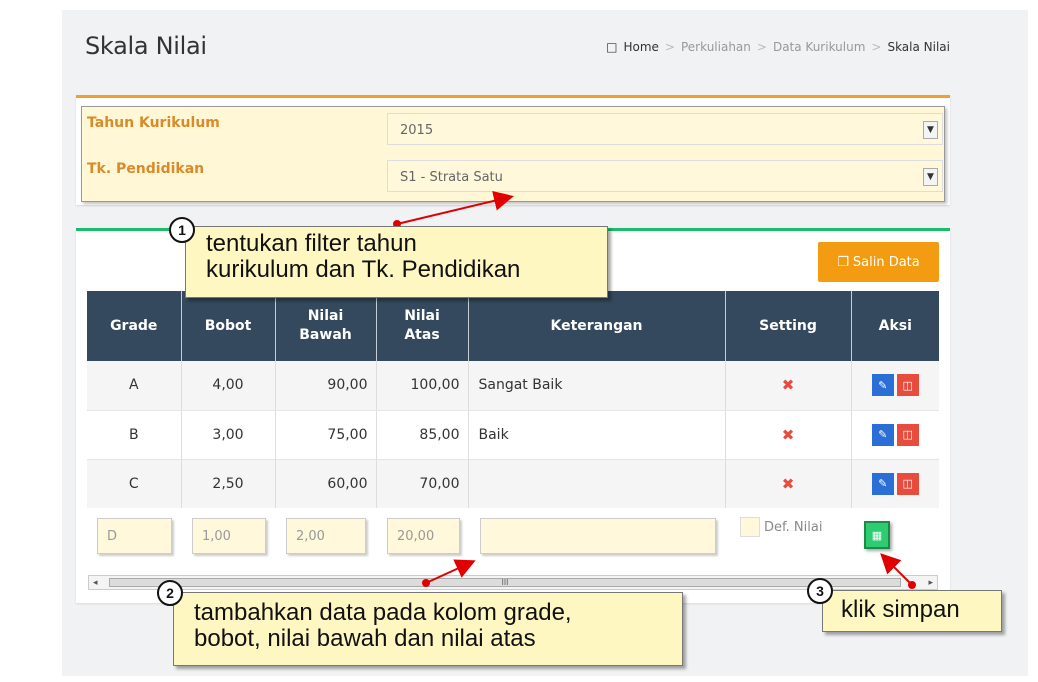 The height and width of the screenshot is (682, 1038). Describe the element at coordinates (134, 536) in the screenshot. I see `grade-input: D` at that location.